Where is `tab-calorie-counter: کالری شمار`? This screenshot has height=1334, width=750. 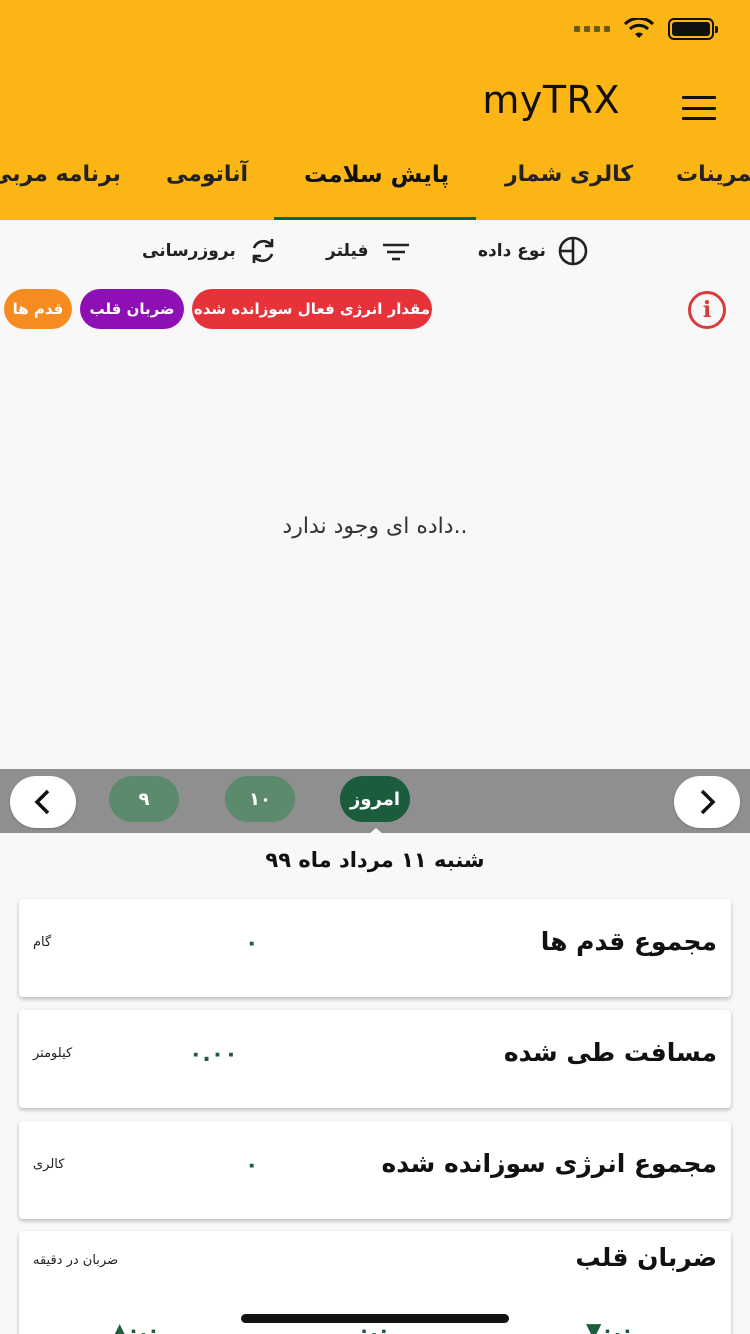 tab-calorie-counter: کالری شمار is located at coordinates (569, 174).